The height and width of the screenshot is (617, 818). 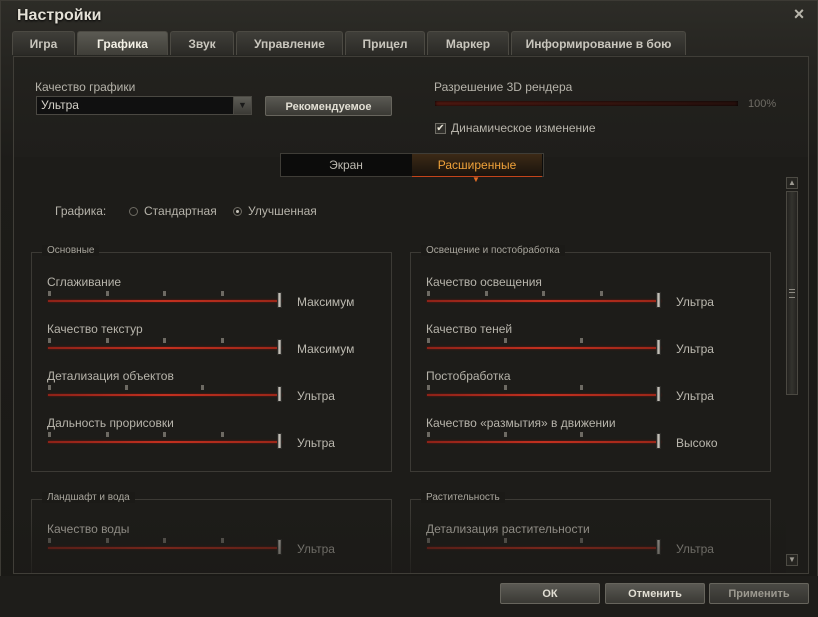 What do you see at coordinates (95, 329) in the screenshot?
I see `setting-label: Качество текстур` at bounding box center [95, 329].